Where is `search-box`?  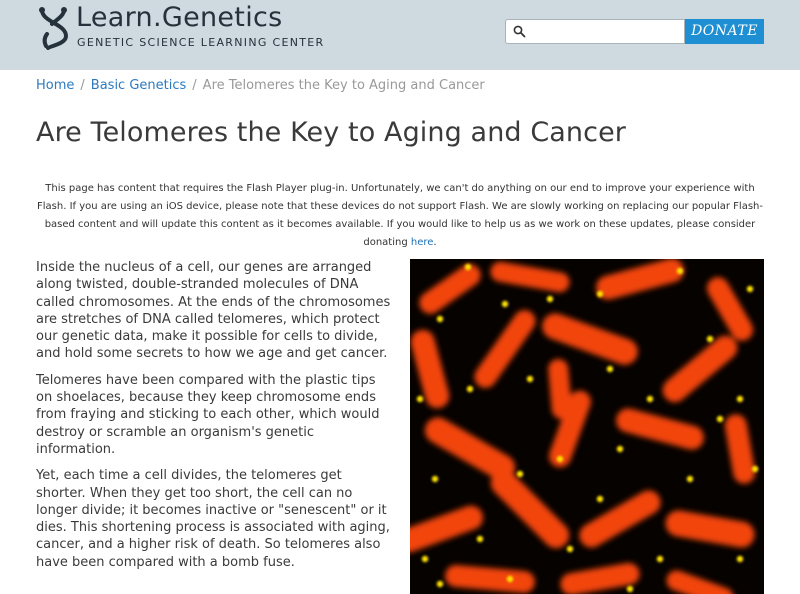
search-box is located at coordinates (595, 31).